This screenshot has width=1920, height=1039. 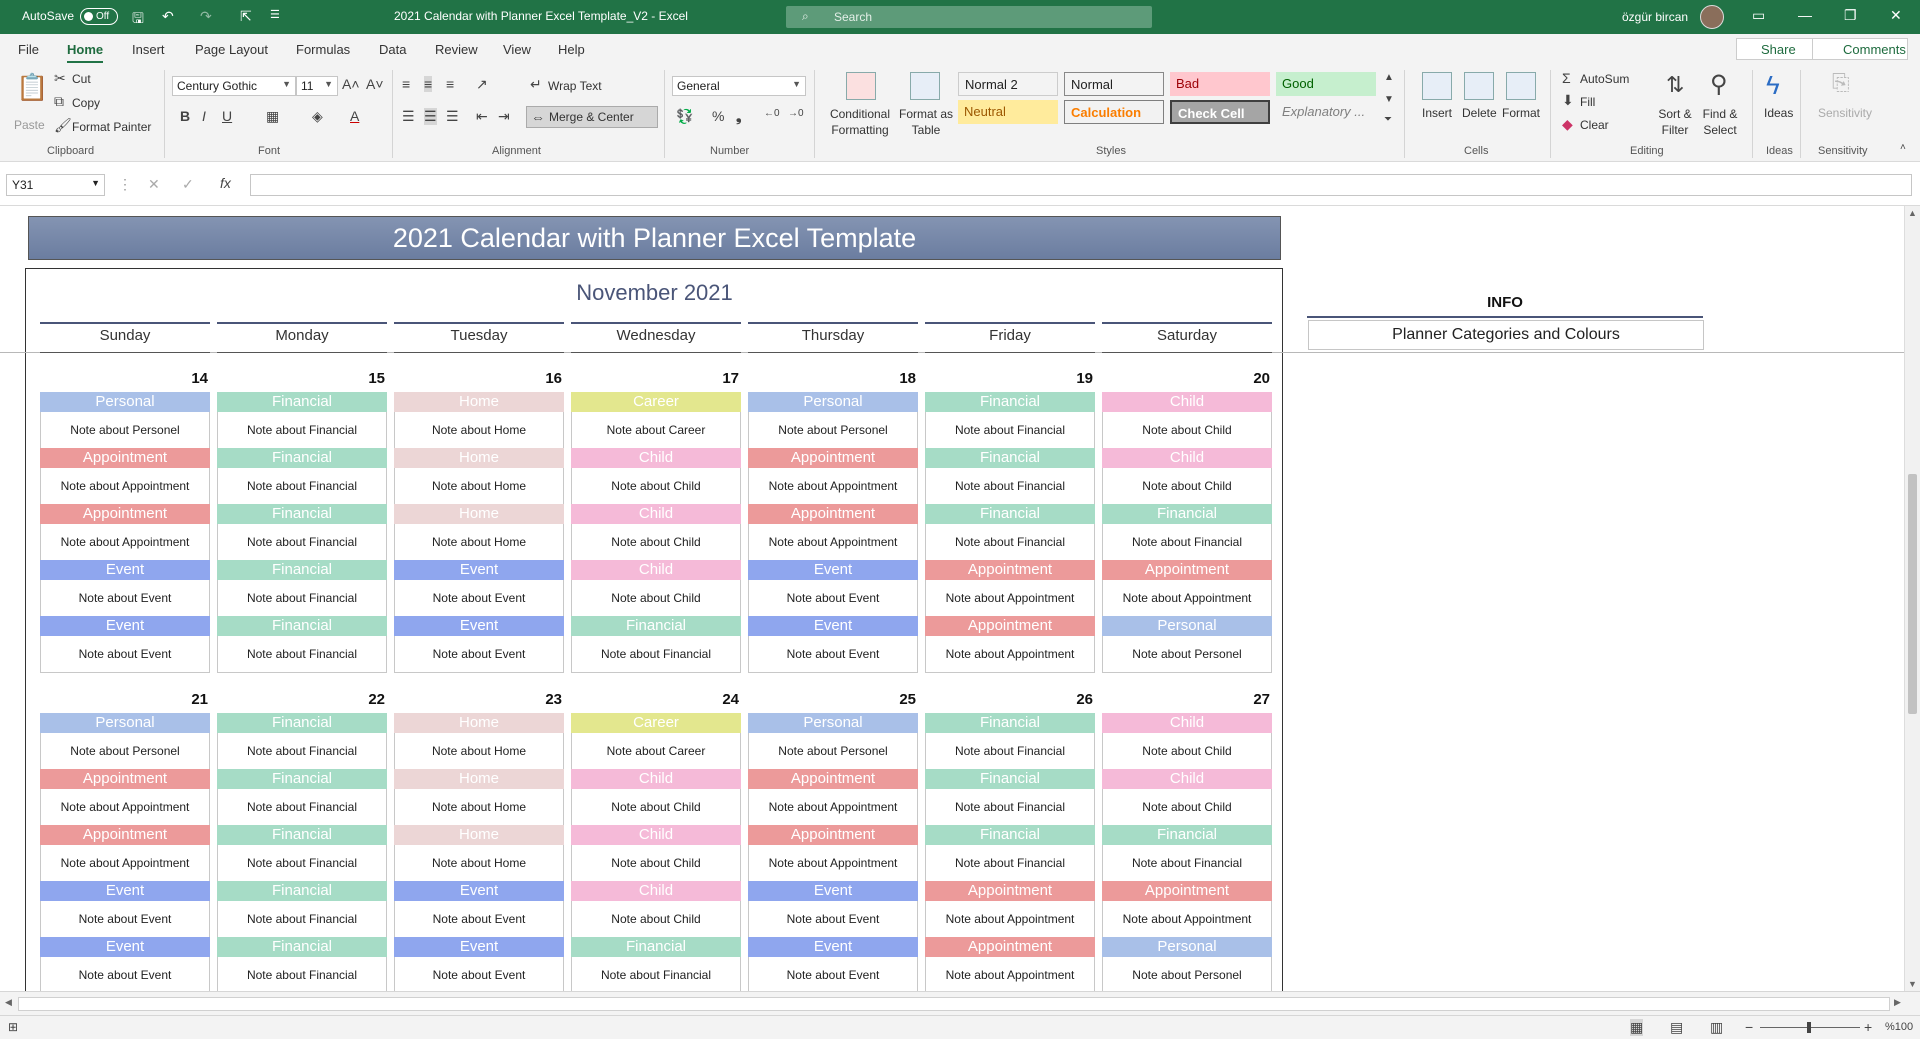 I want to click on tab-file: File, so click(x=28, y=49).